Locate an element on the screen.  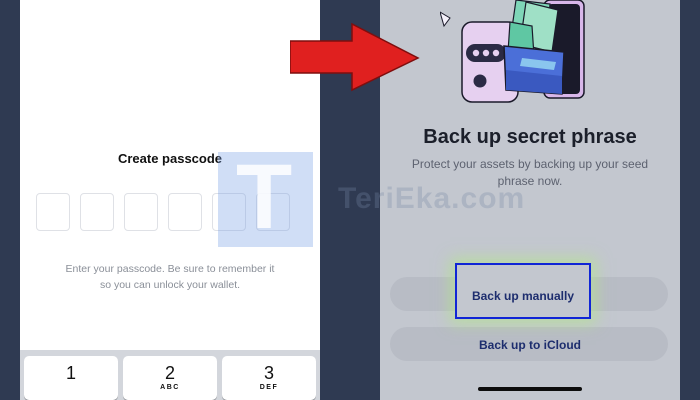
backup-title: Back up secret phrase is located at coordinates (530, 137).